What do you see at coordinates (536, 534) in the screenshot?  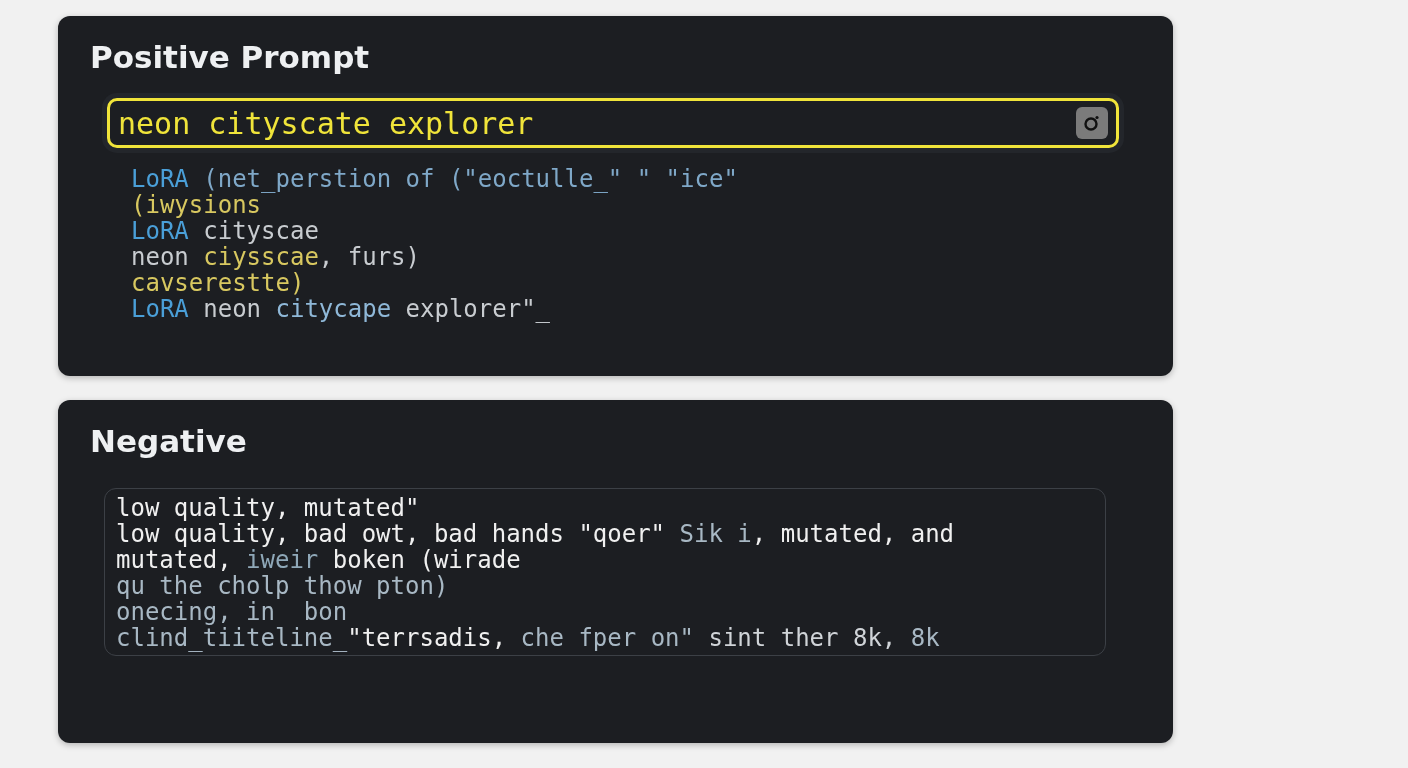 I see `code-line: low quality, bad owt, bad hands "qoer" Sik i, mutated, and` at bounding box center [536, 534].